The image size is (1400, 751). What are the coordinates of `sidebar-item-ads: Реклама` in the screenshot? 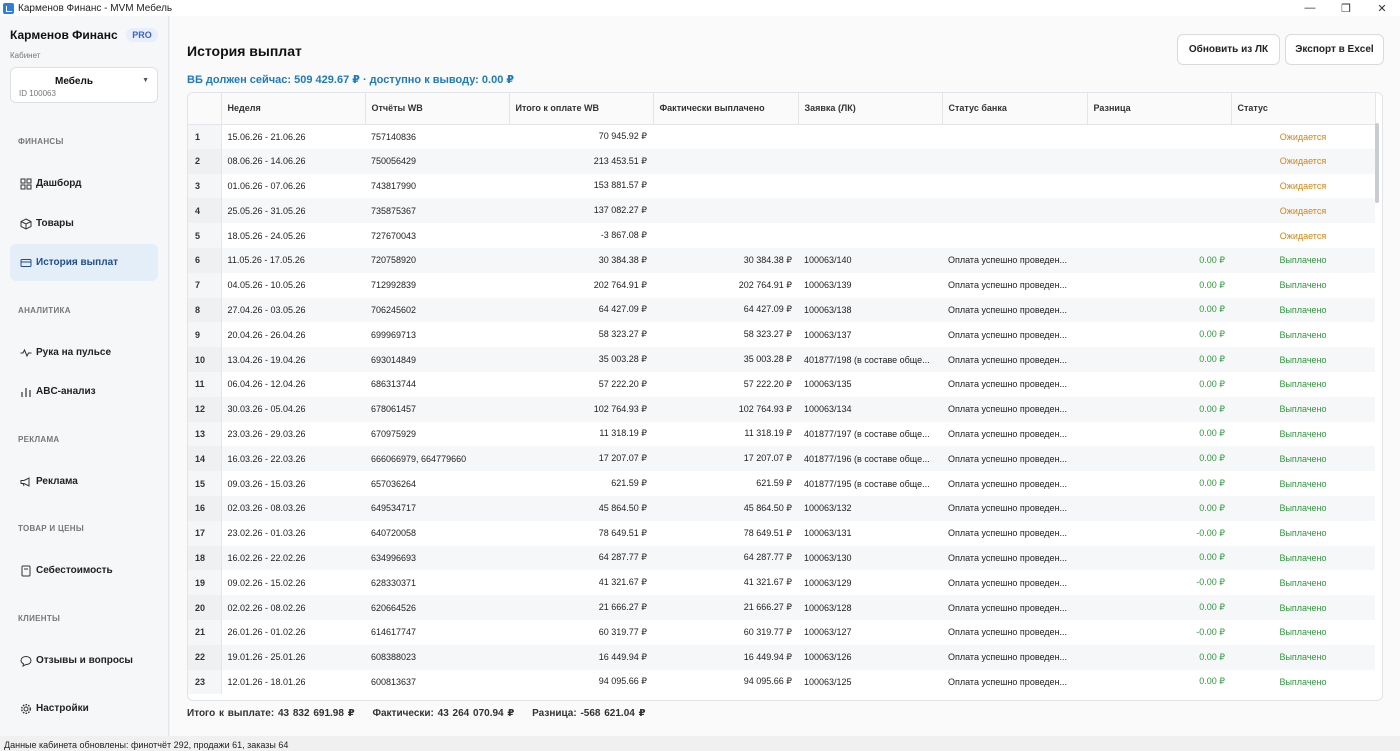 It's located at (84, 481).